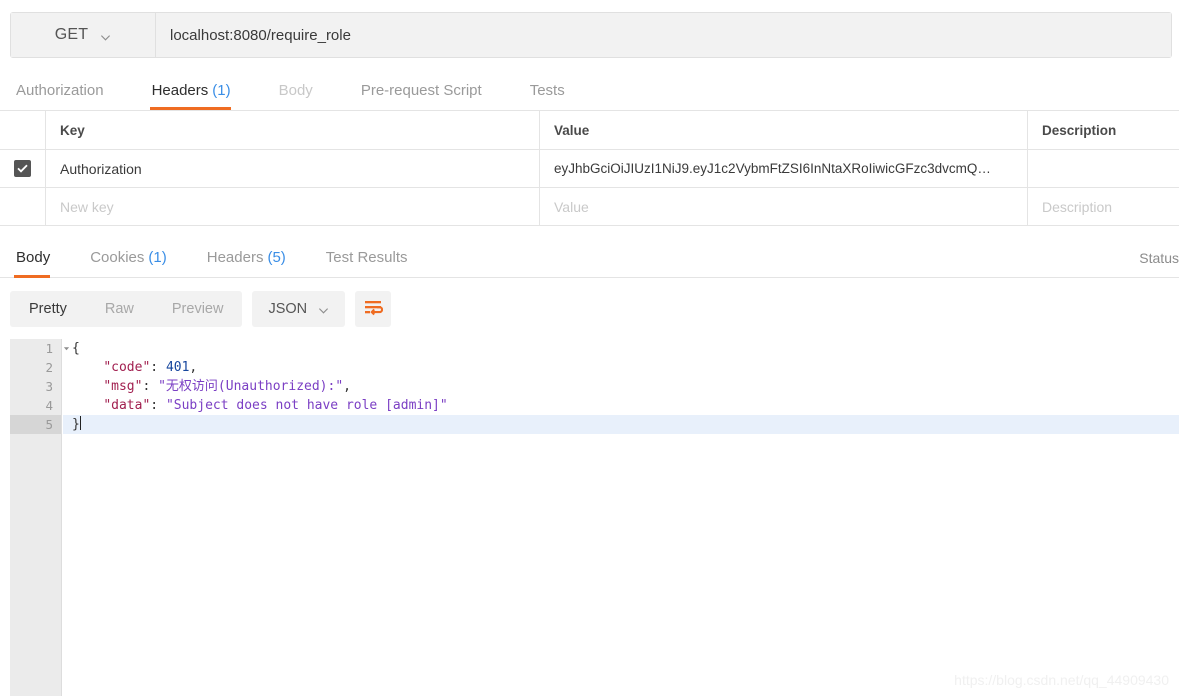 The image size is (1179, 696). I want to click on code-token: {, so click(76, 348).